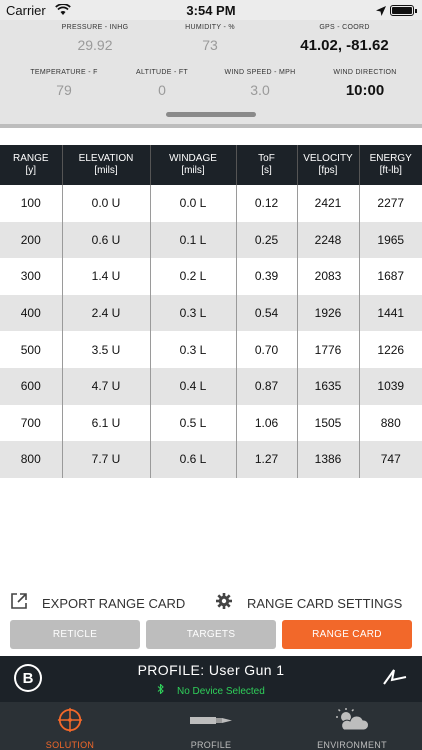 This screenshot has width=422, height=750. I want to click on wind-speed-value: 3.0, so click(260, 90).